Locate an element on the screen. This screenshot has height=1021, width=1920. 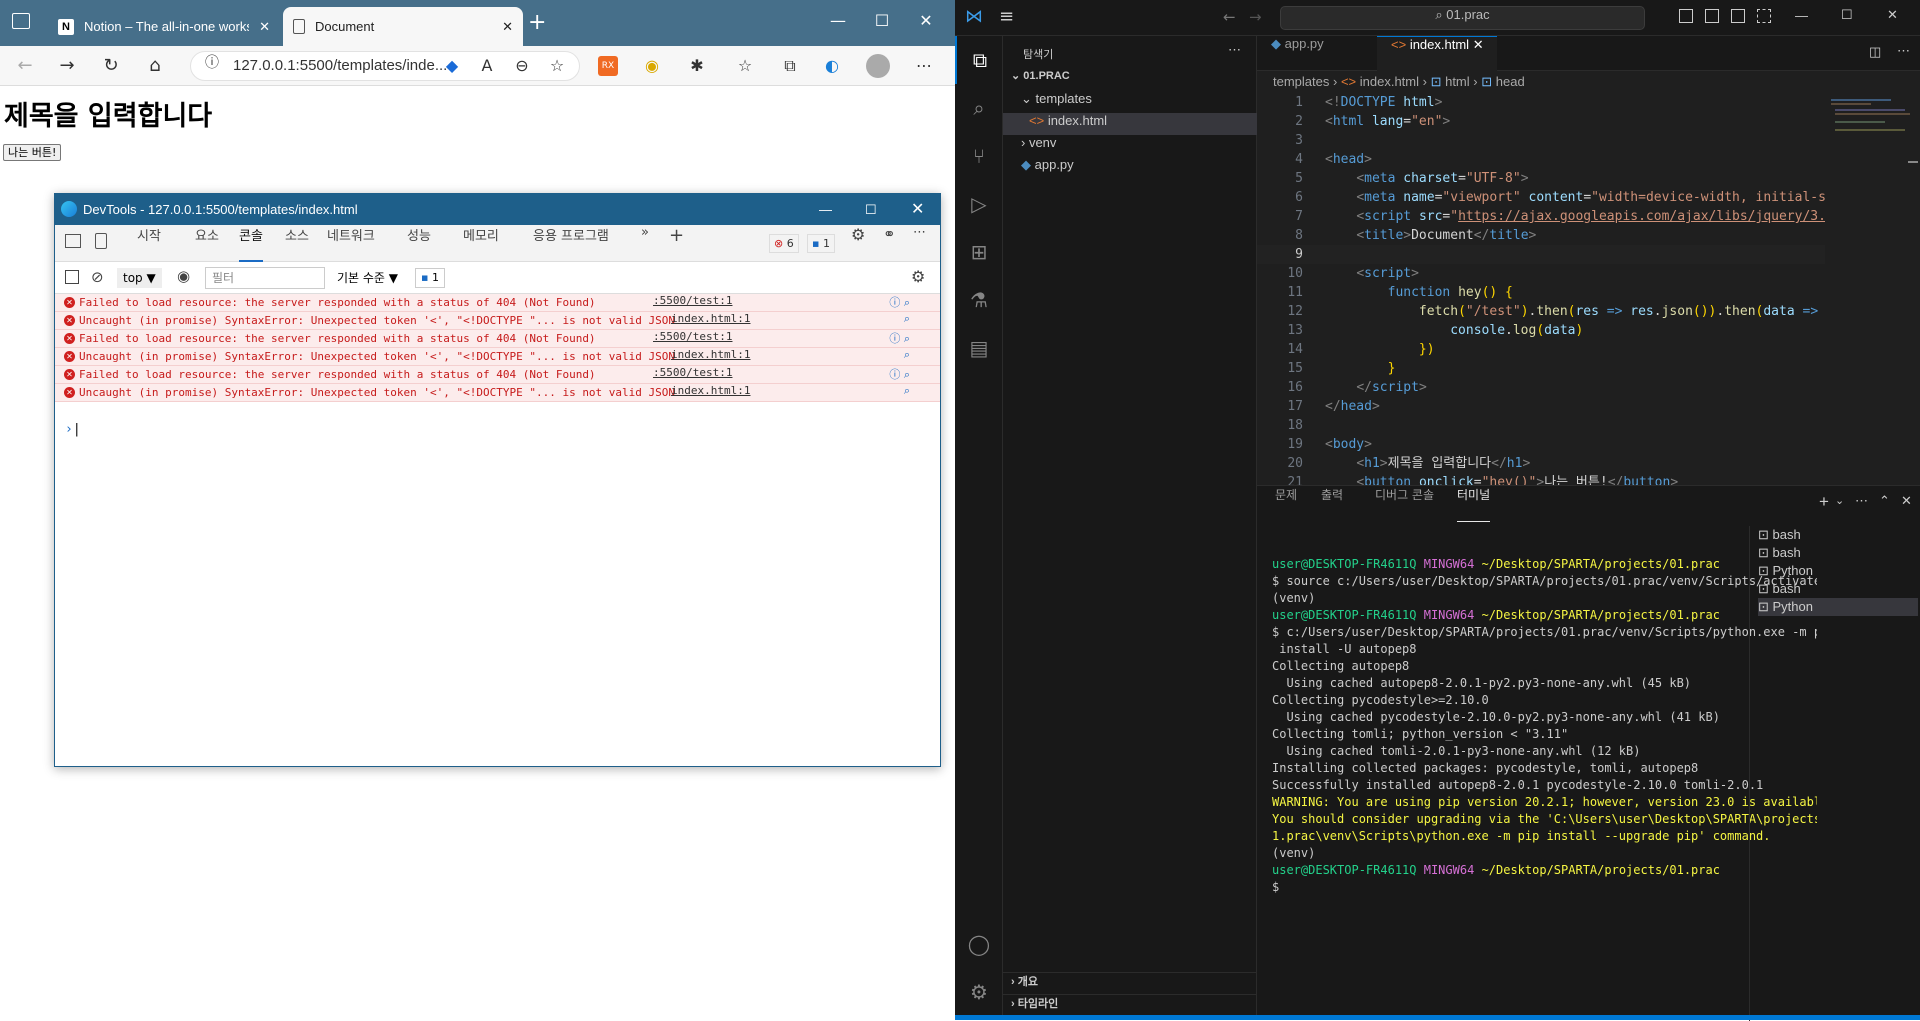
more-options-icon: ⋯ is located at coordinates (919, 243).